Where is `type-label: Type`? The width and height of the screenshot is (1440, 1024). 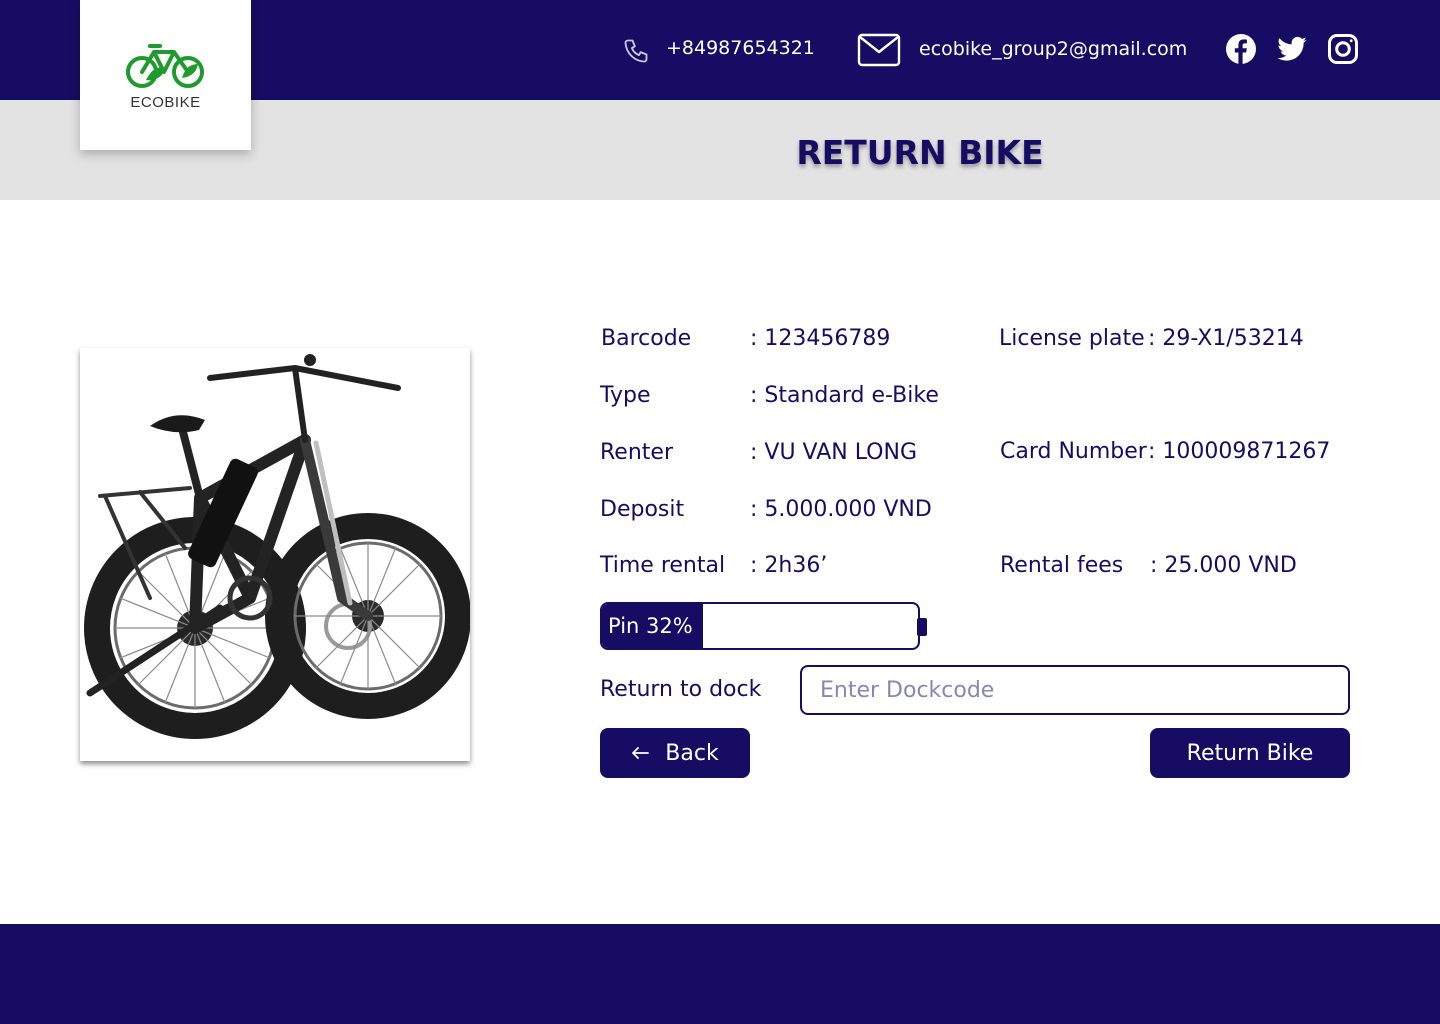
type-label: Type is located at coordinates (625, 395).